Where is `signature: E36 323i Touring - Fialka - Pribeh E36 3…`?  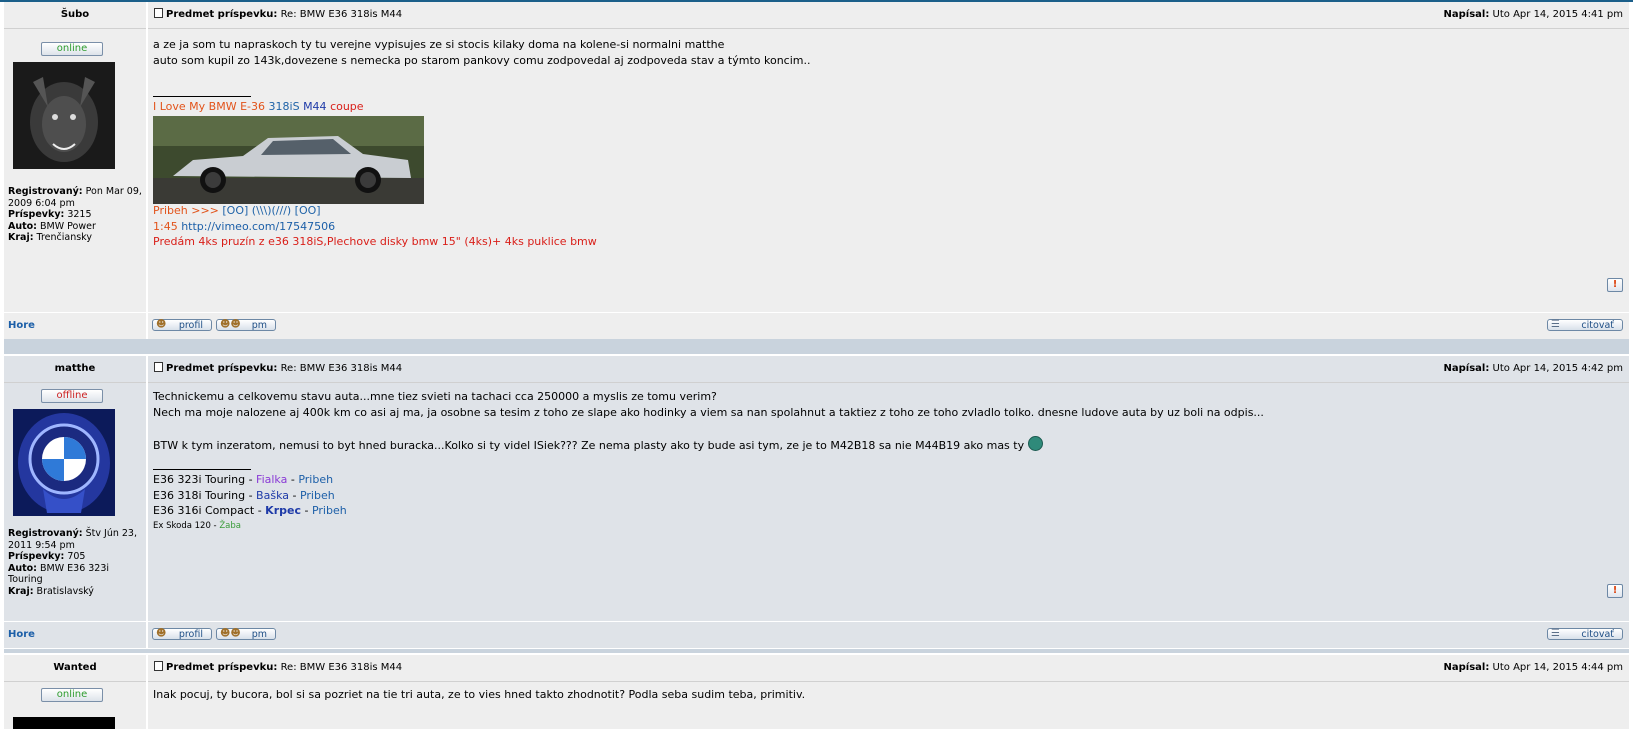
signature: E36 323i Touring - Fialka - Pribeh E36 3… is located at coordinates (250, 502).